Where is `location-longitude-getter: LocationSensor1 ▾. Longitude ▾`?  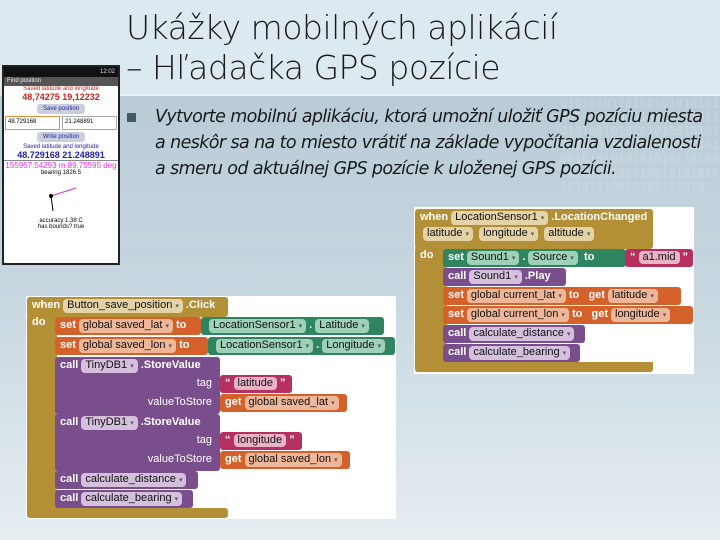 location-longitude-getter: LocationSensor1 ▾. Longitude ▾ is located at coordinates (301, 346).